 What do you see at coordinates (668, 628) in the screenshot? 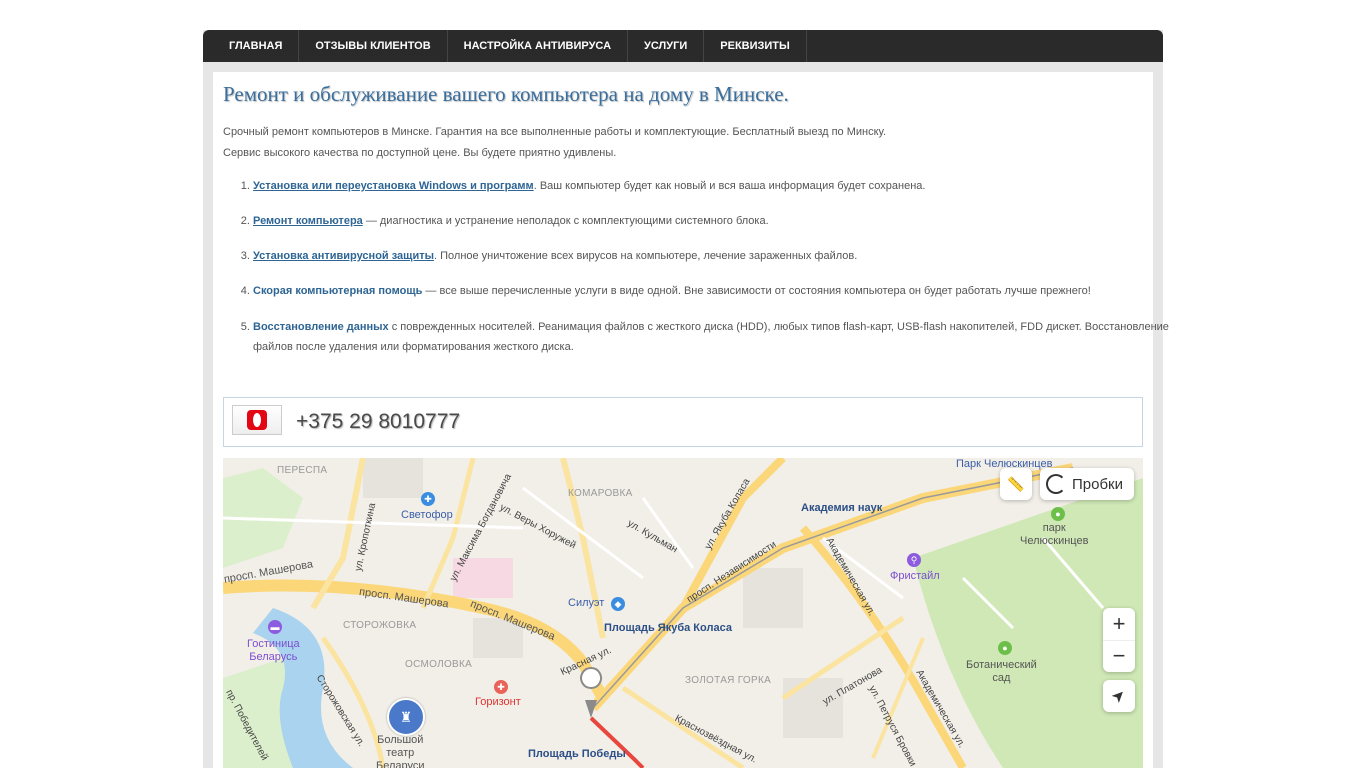
I see `map-label-metro: Площадь Якуба Коласа` at bounding box center [668, 628].